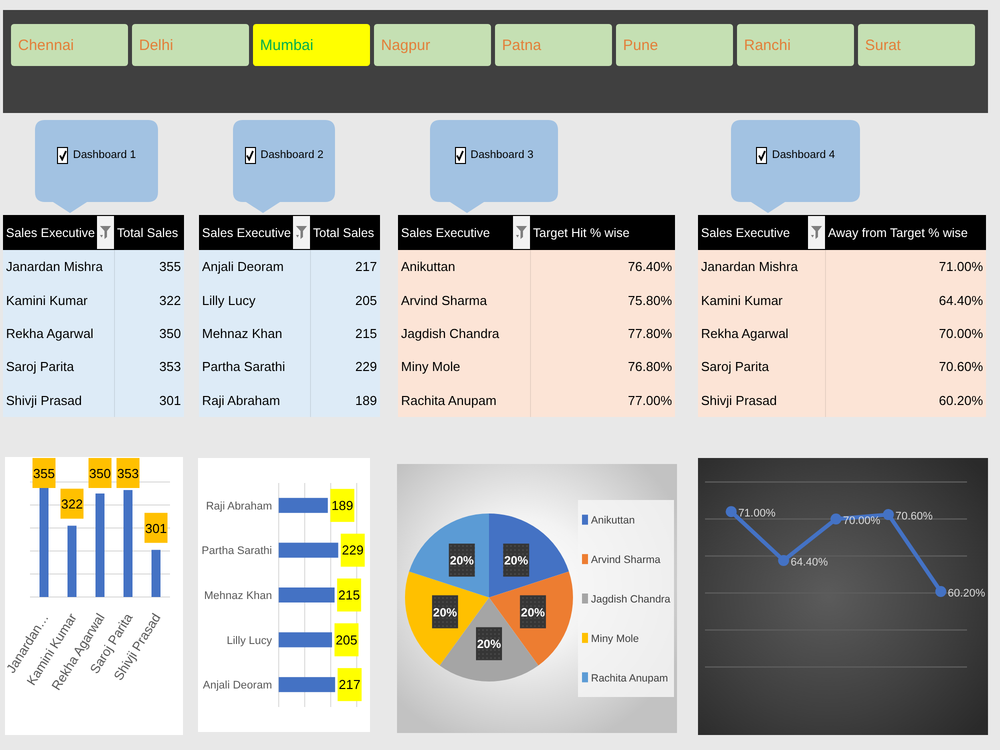  Describe the element at coordinates (432, 45) in the screenshot. I see `tab: Nagpur` at that location.